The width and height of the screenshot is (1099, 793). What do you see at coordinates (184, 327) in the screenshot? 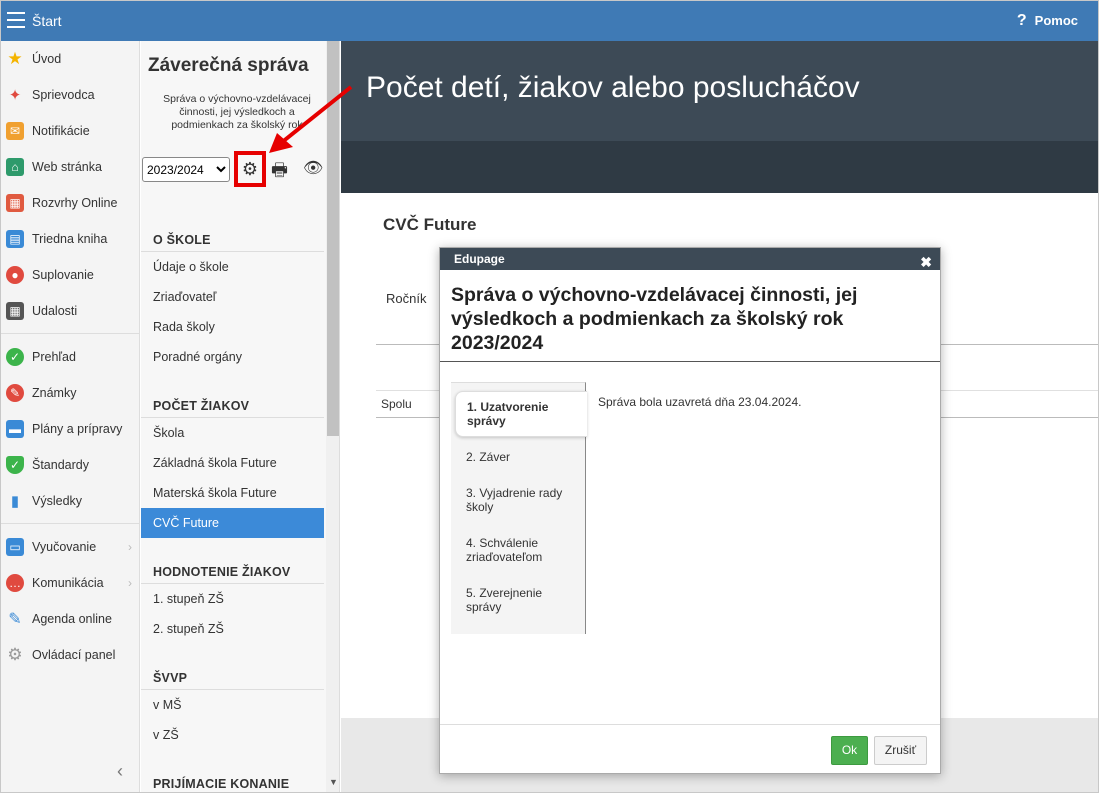
I see `sub-item-rada-skoly: Rada školy` at bounding box center [184, 327].